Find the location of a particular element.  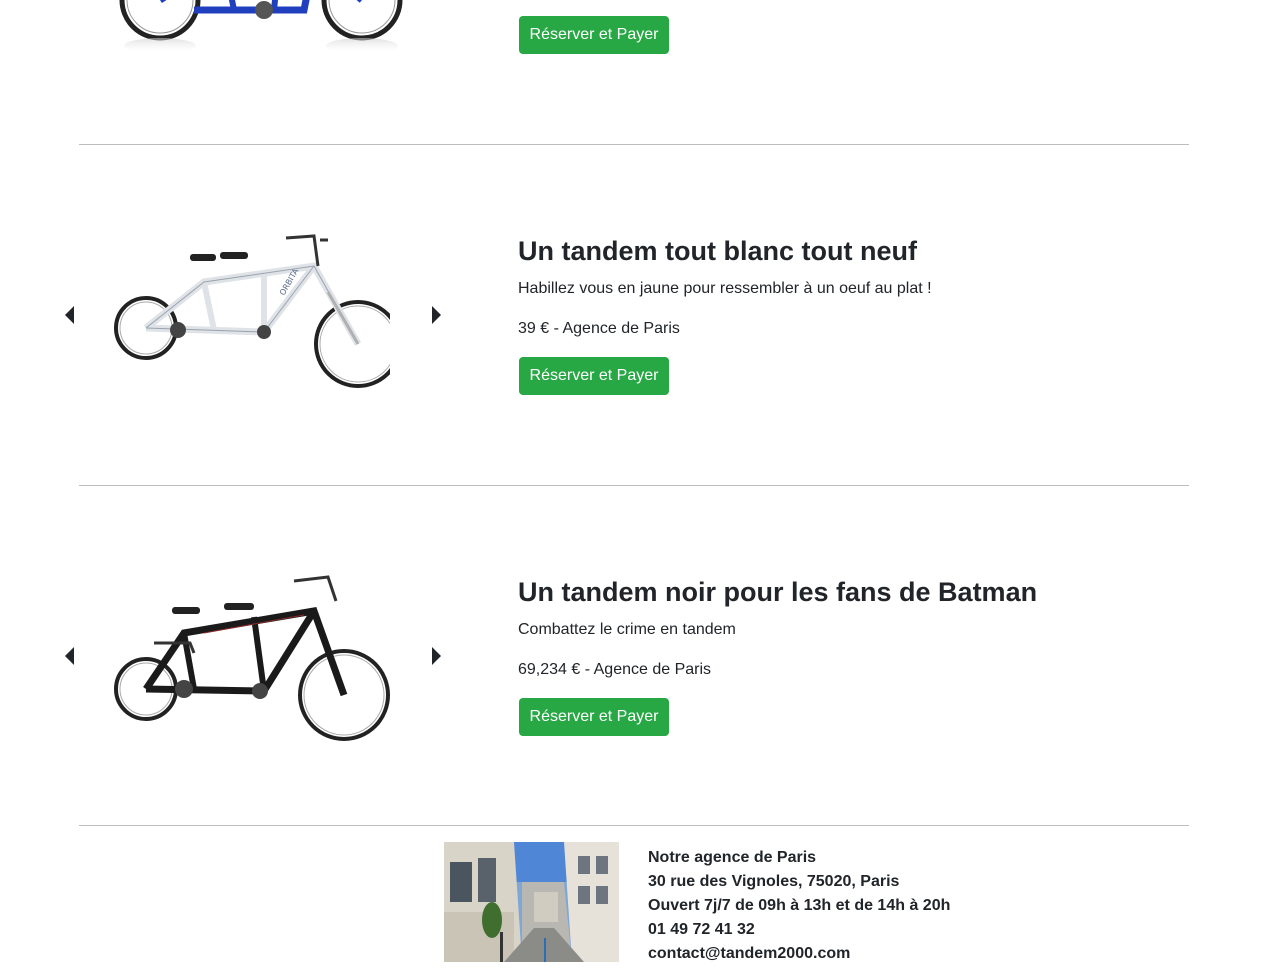

agency-email: contact@tandem2000.com is located at coordinates (908, 954).